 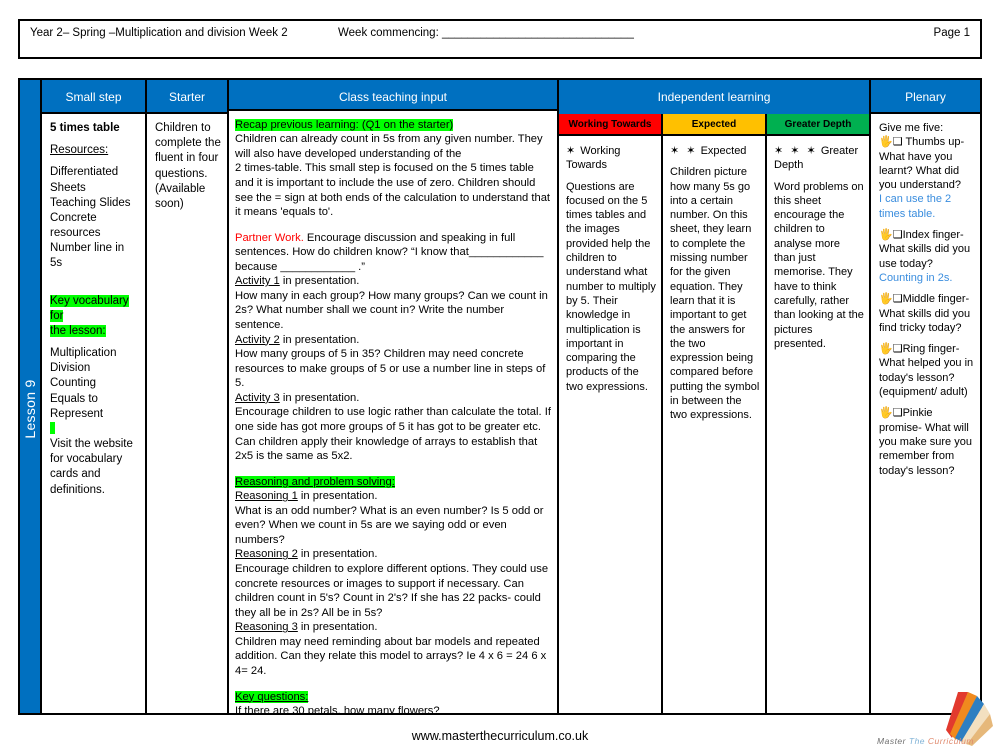 What do you see at coordinates (30, 409) in the screenshot?
I see `lesson-spine-label: Lesson 9` at bounding box center [30, 409].